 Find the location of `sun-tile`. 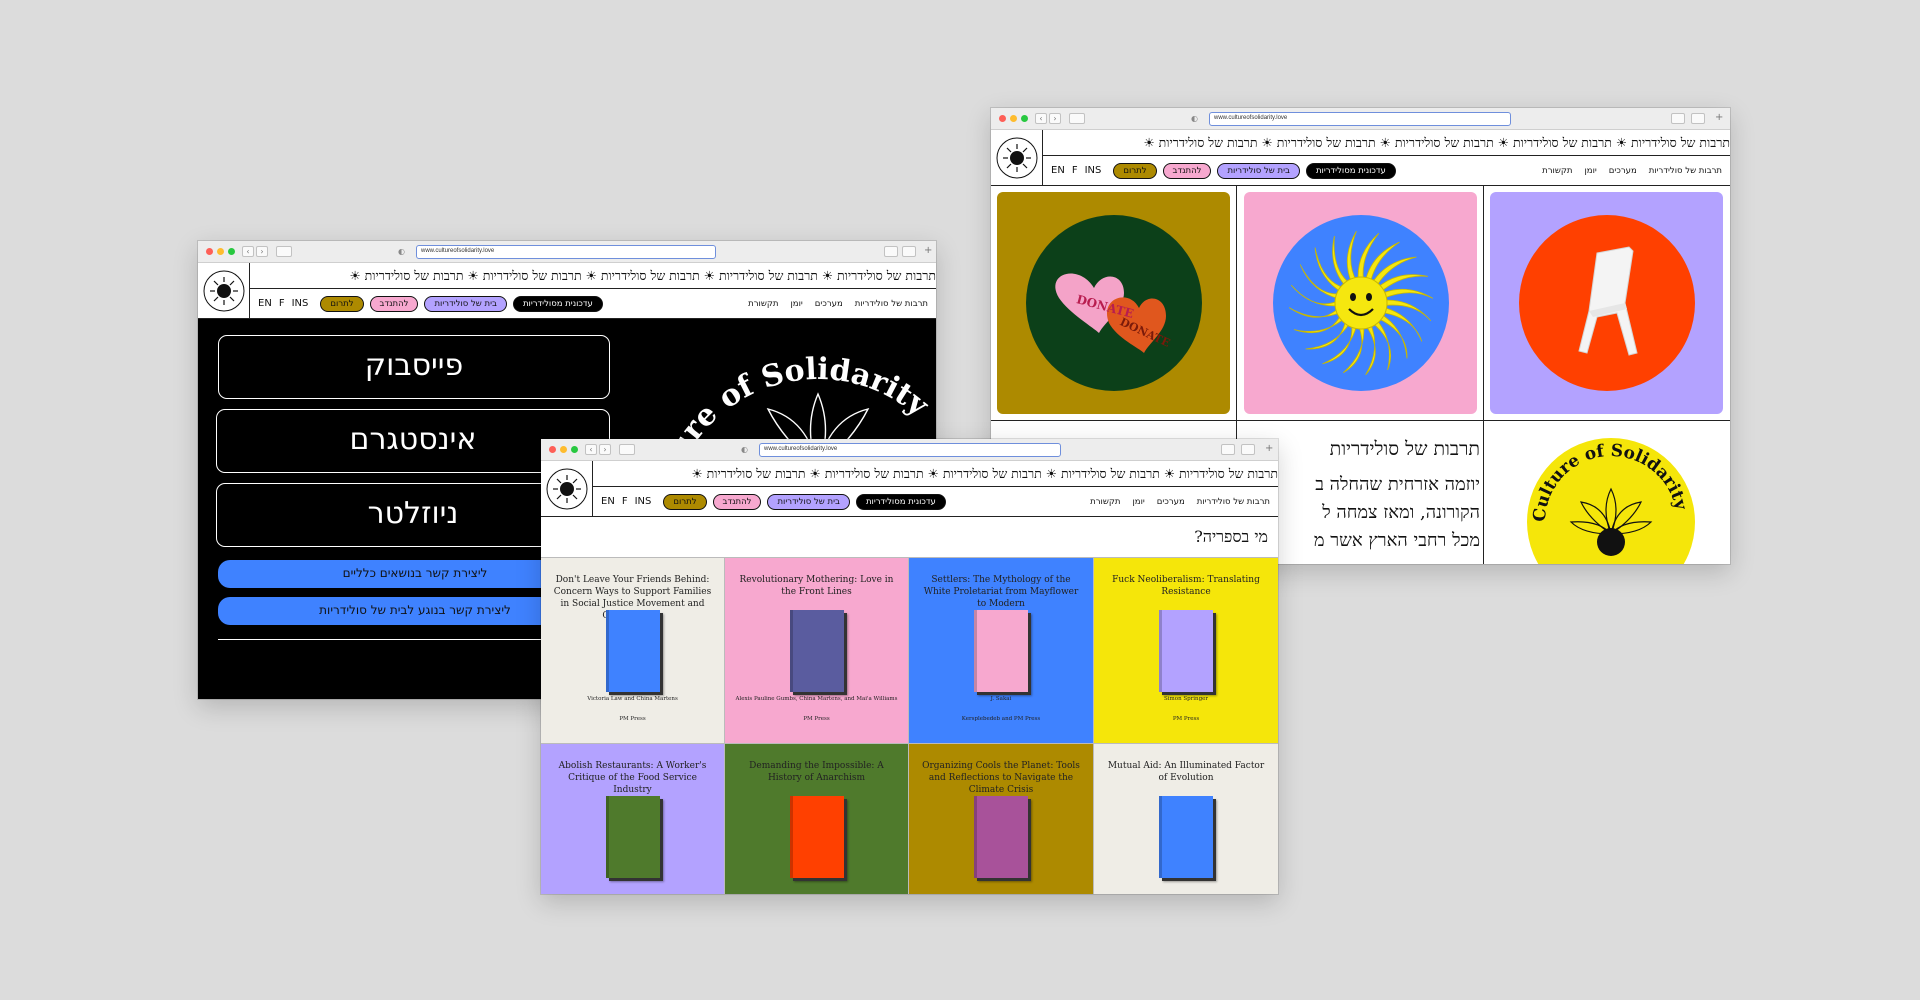

sun-tile is located at coordinates (1360, 303).